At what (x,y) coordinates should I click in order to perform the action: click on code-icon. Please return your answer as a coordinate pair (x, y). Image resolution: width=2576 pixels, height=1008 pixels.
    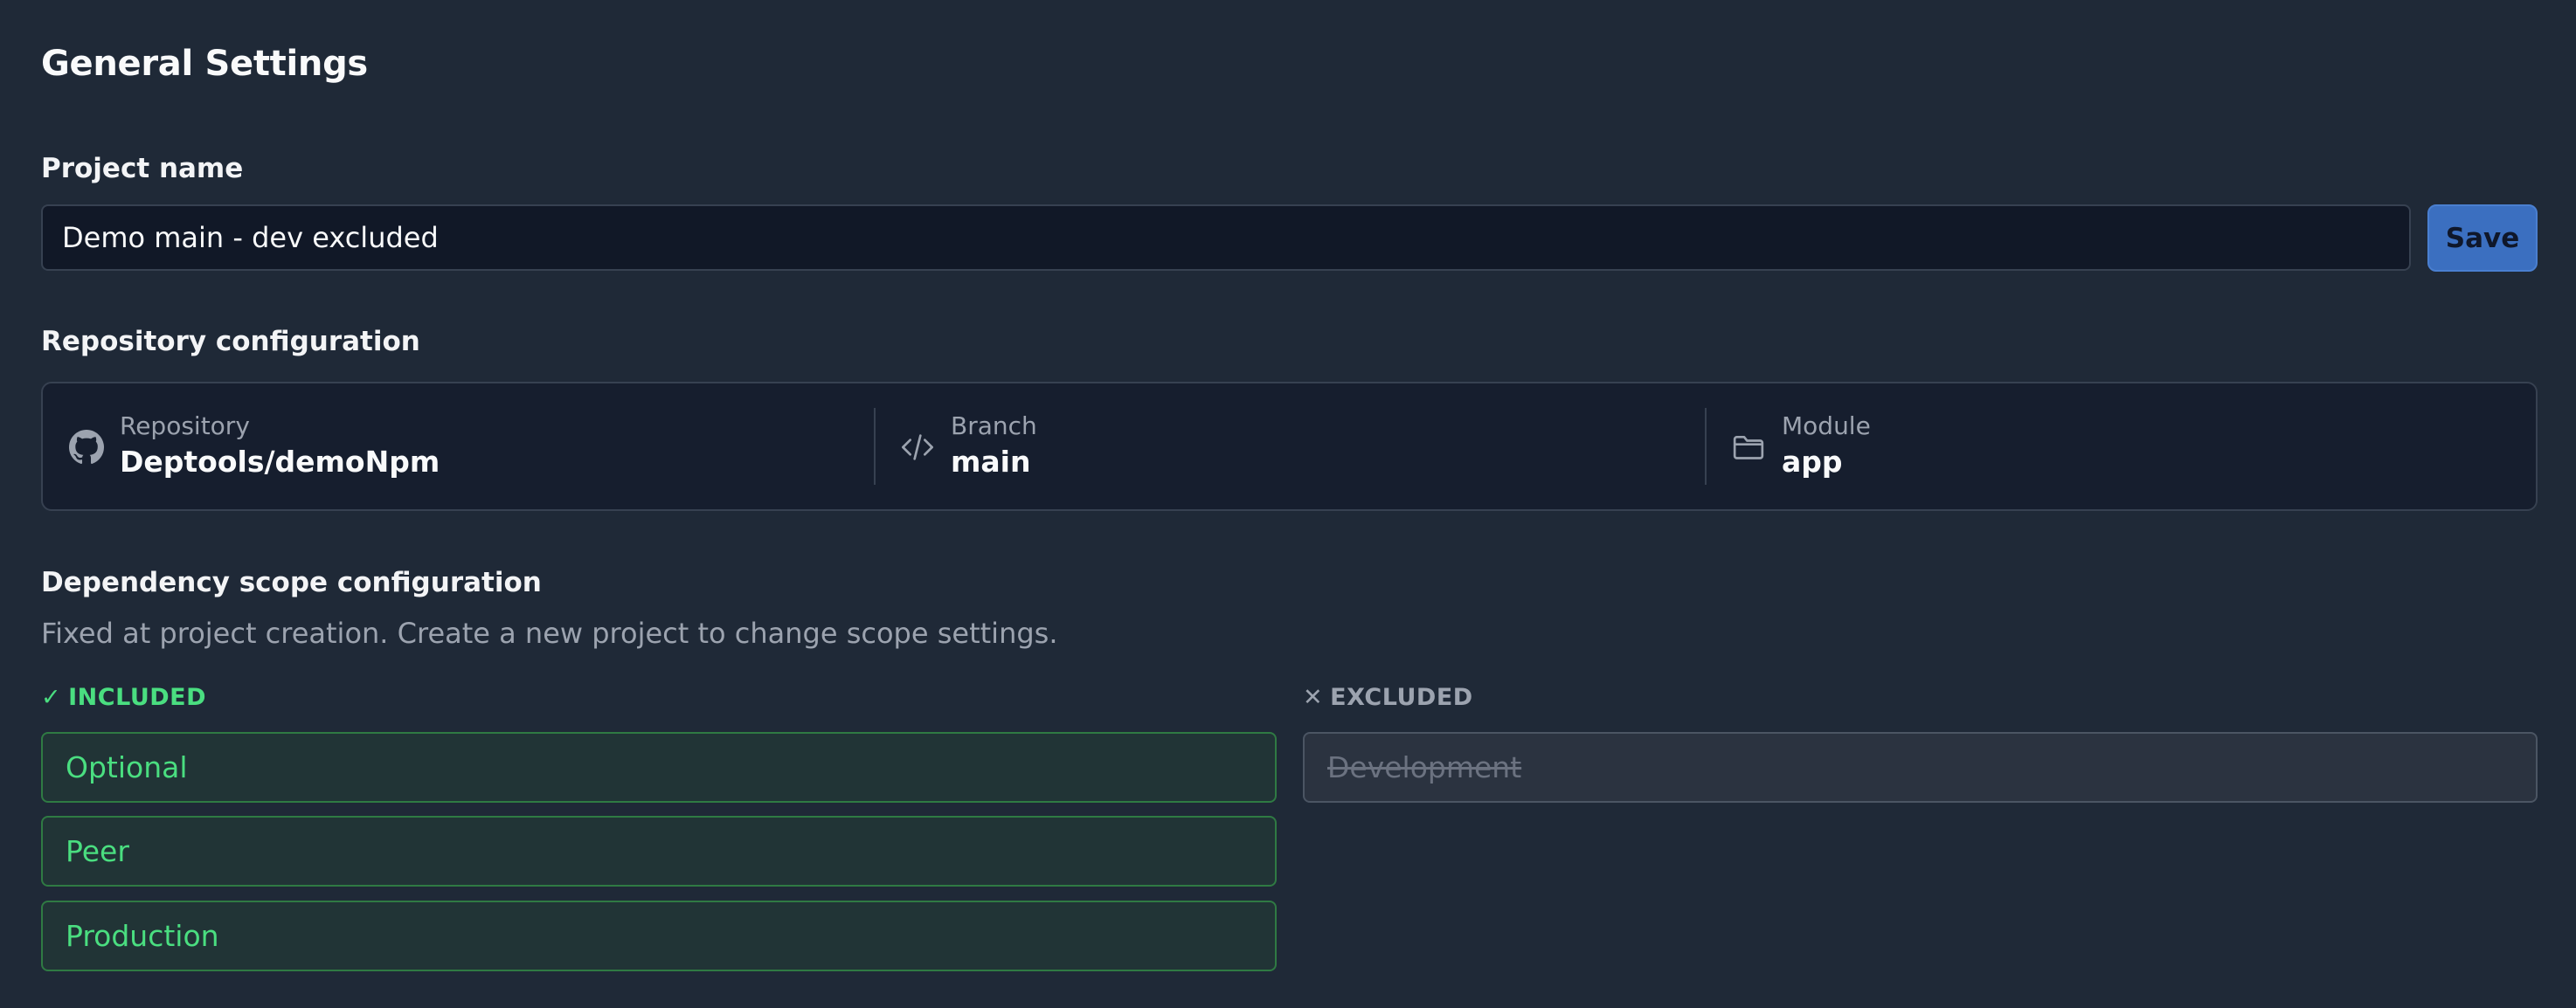
    Looking at the image, I should click on (917, 447).